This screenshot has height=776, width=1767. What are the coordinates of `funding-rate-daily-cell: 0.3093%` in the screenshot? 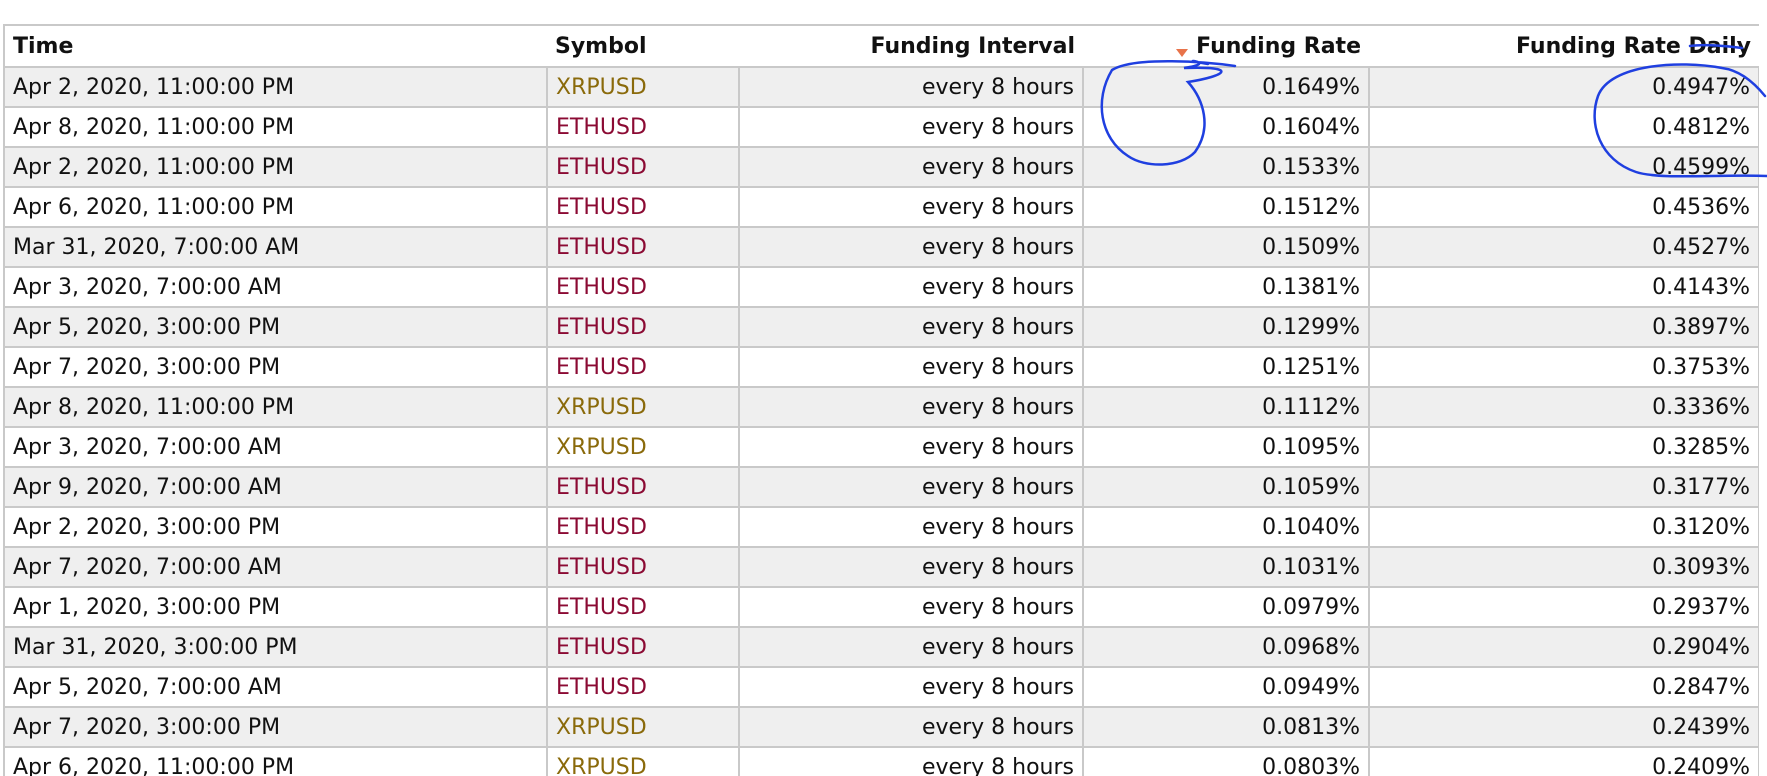 It's located at (1564, 567).